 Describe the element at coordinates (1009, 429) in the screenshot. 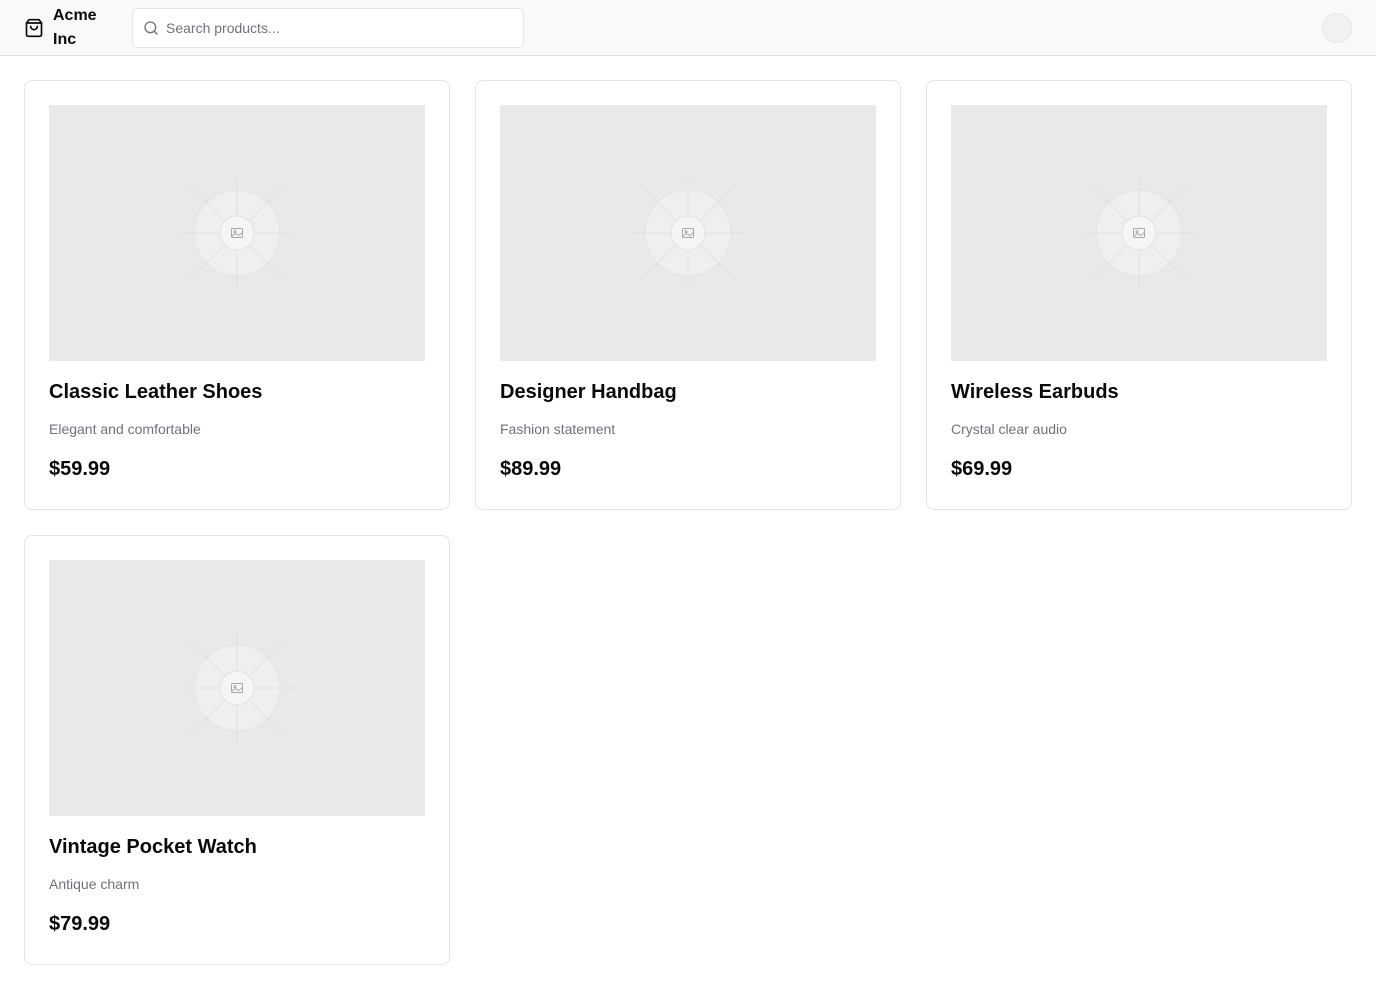

I see `product-description: Crystal clear audio` at that location.